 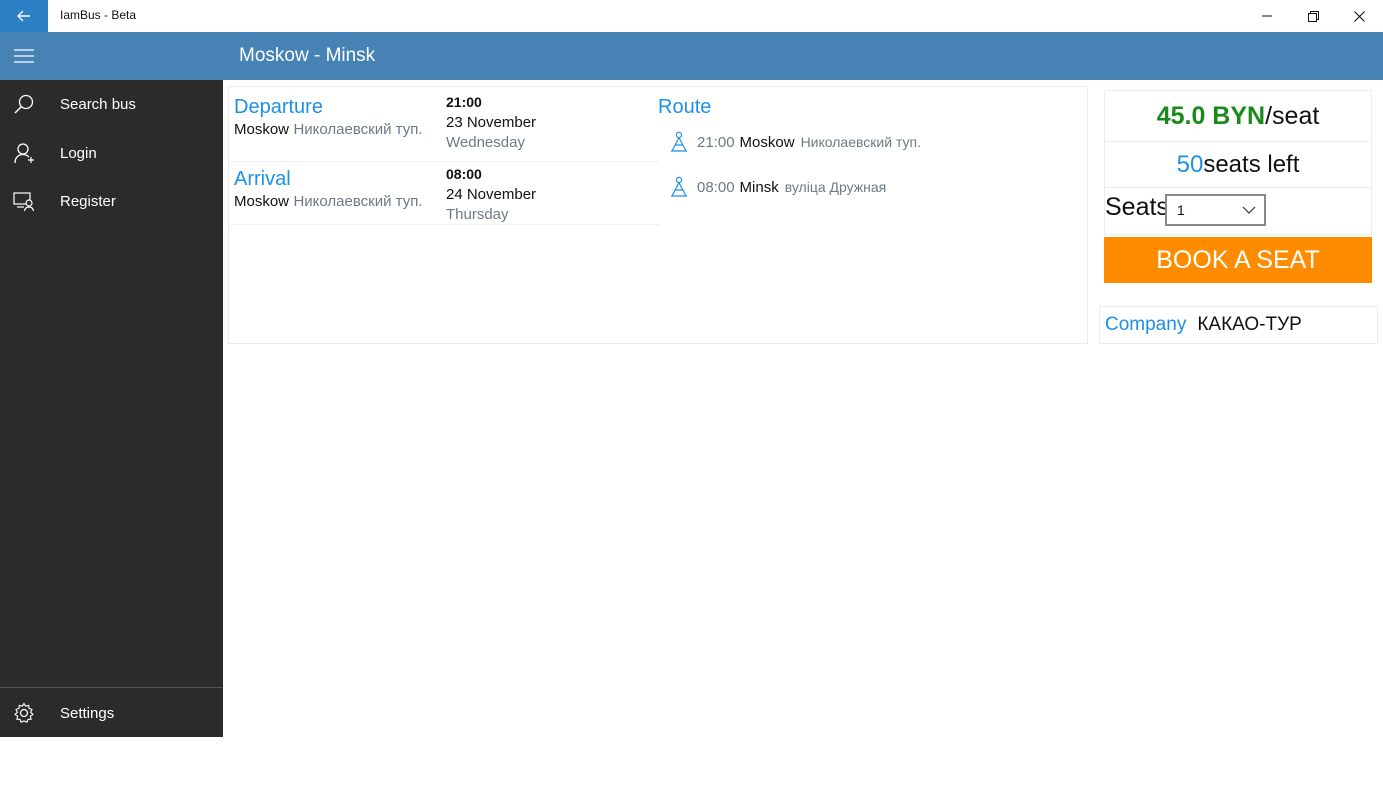 I want to click on arrival-date: 24 November, so click(x=491, y=194).